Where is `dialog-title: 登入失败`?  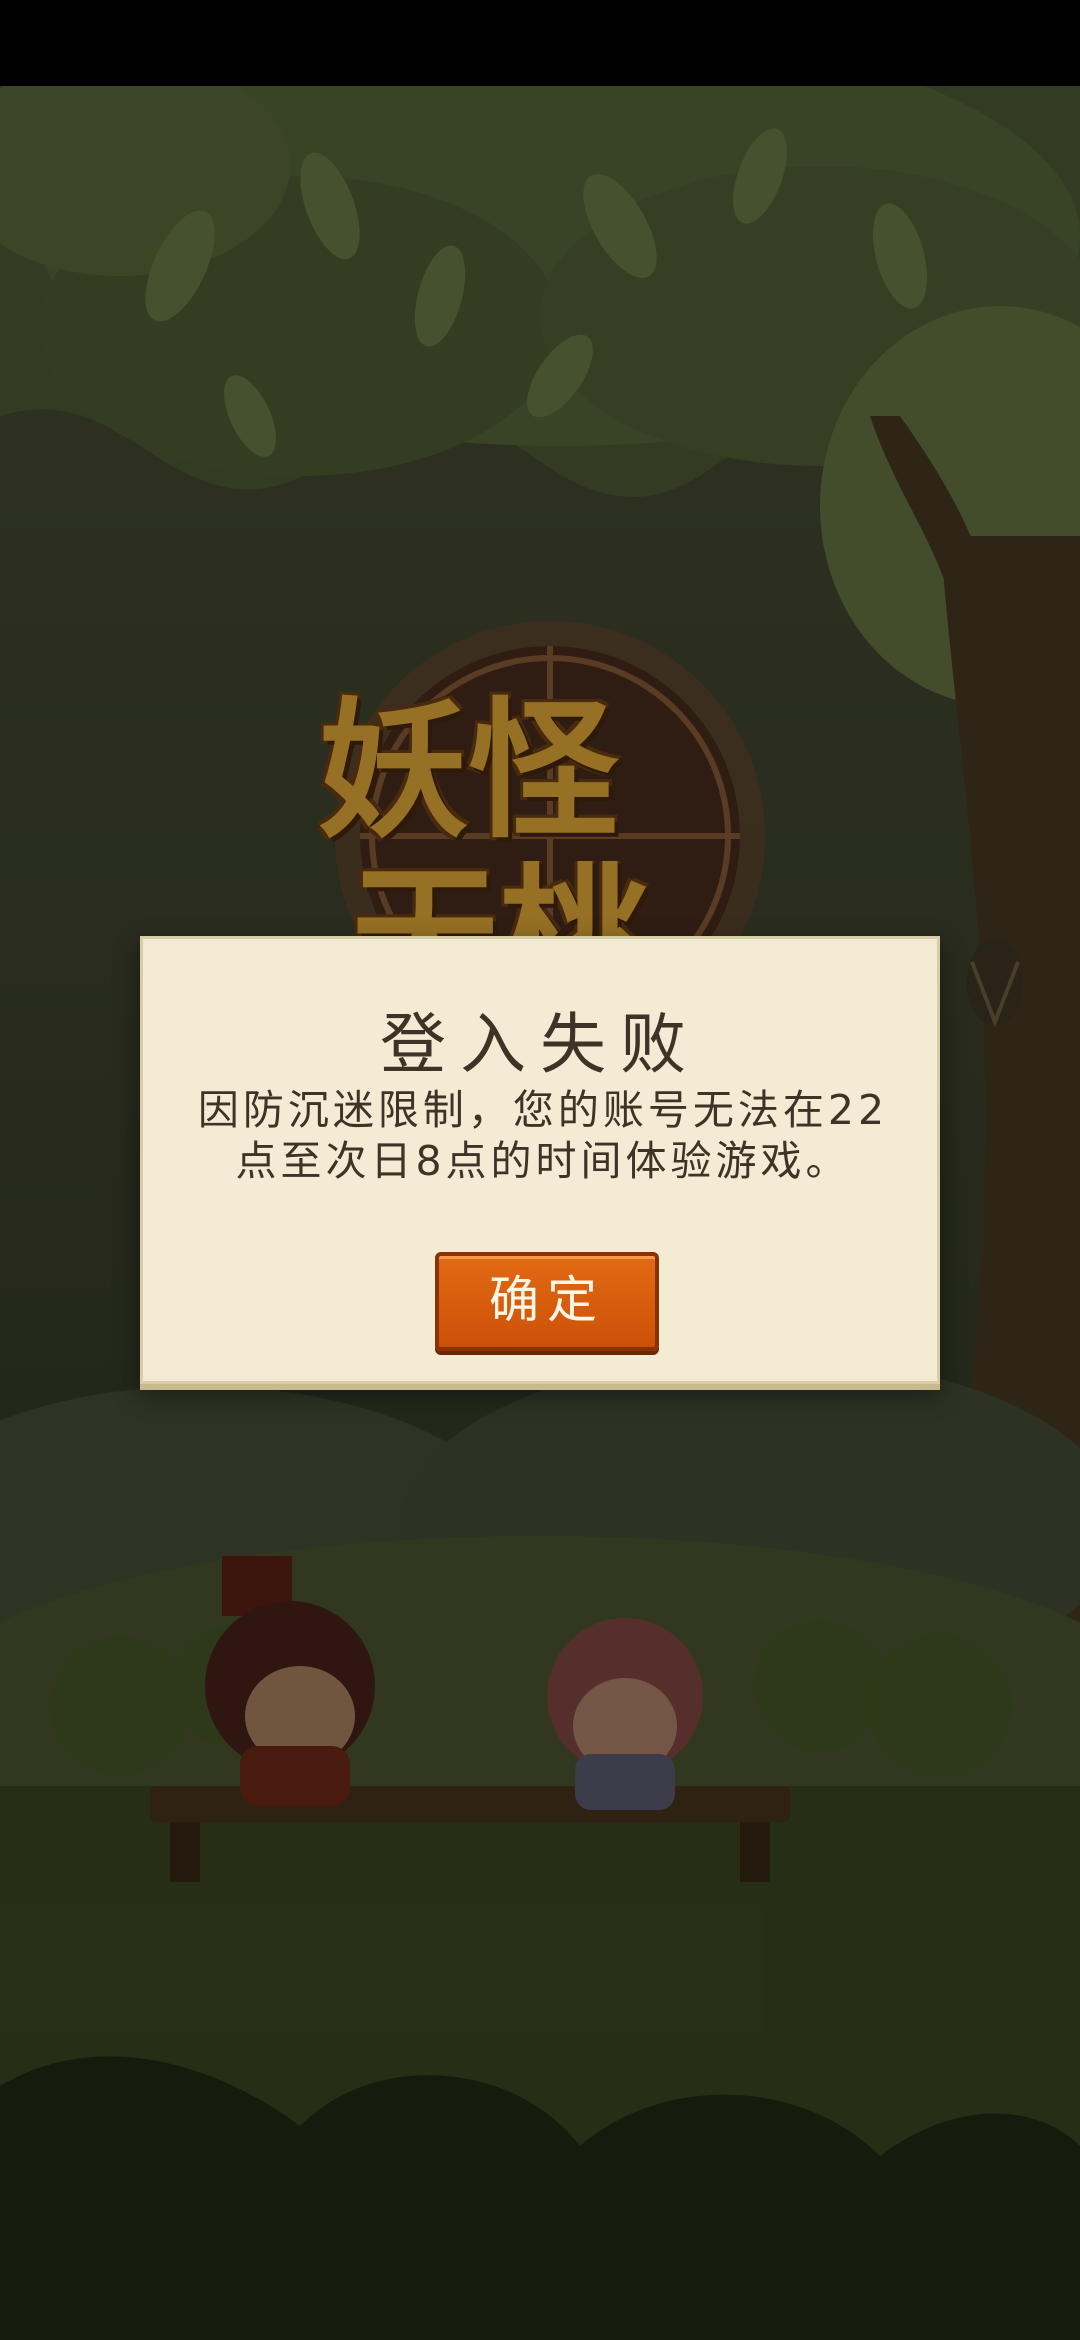
dialog-title: 登入失败 is located at coordinates (540, 1044).